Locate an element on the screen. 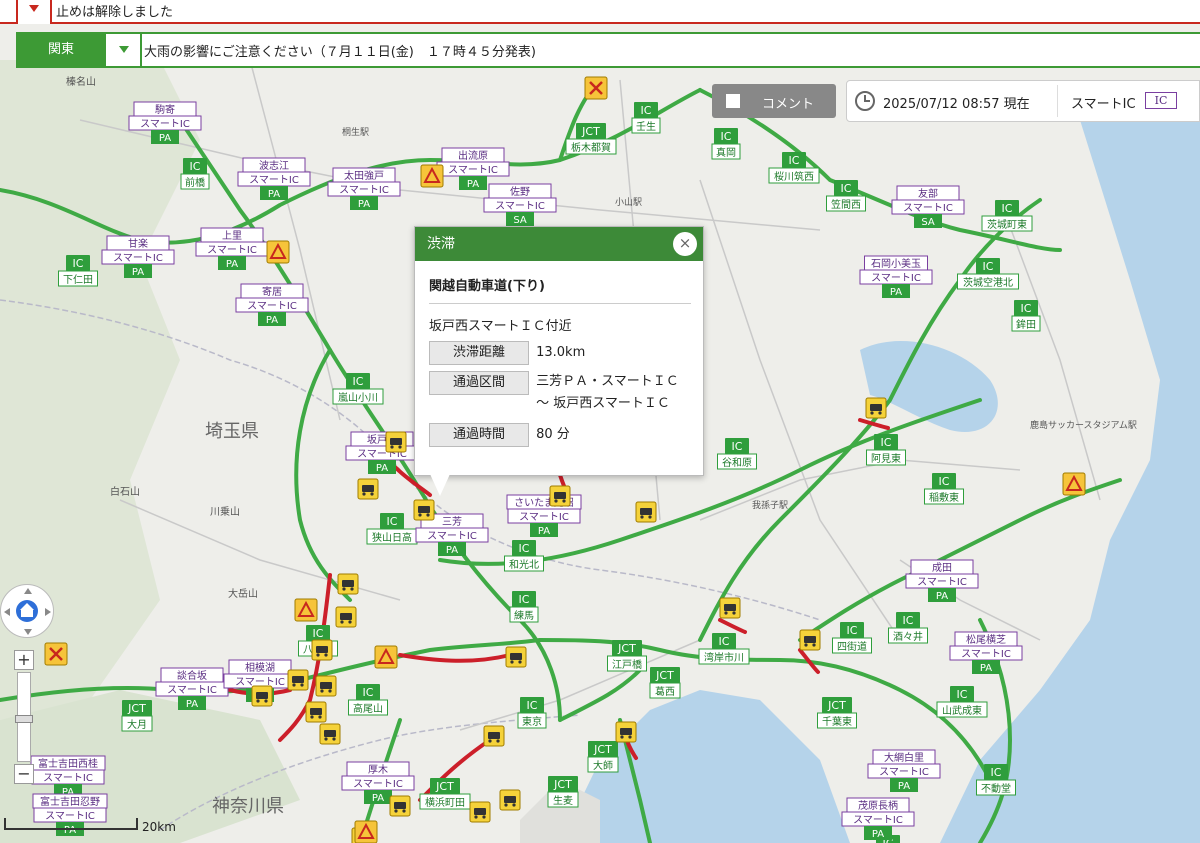 This screenshot has height=843, width=1200. ic-badge: JCT 大師 is located at coordinates (603, 757).